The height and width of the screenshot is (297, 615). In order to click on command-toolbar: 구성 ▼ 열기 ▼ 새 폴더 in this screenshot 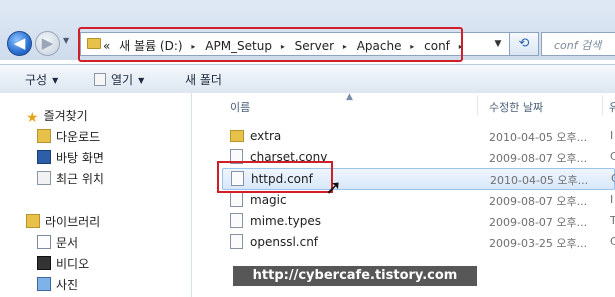, I will do `click(307, 79)`.